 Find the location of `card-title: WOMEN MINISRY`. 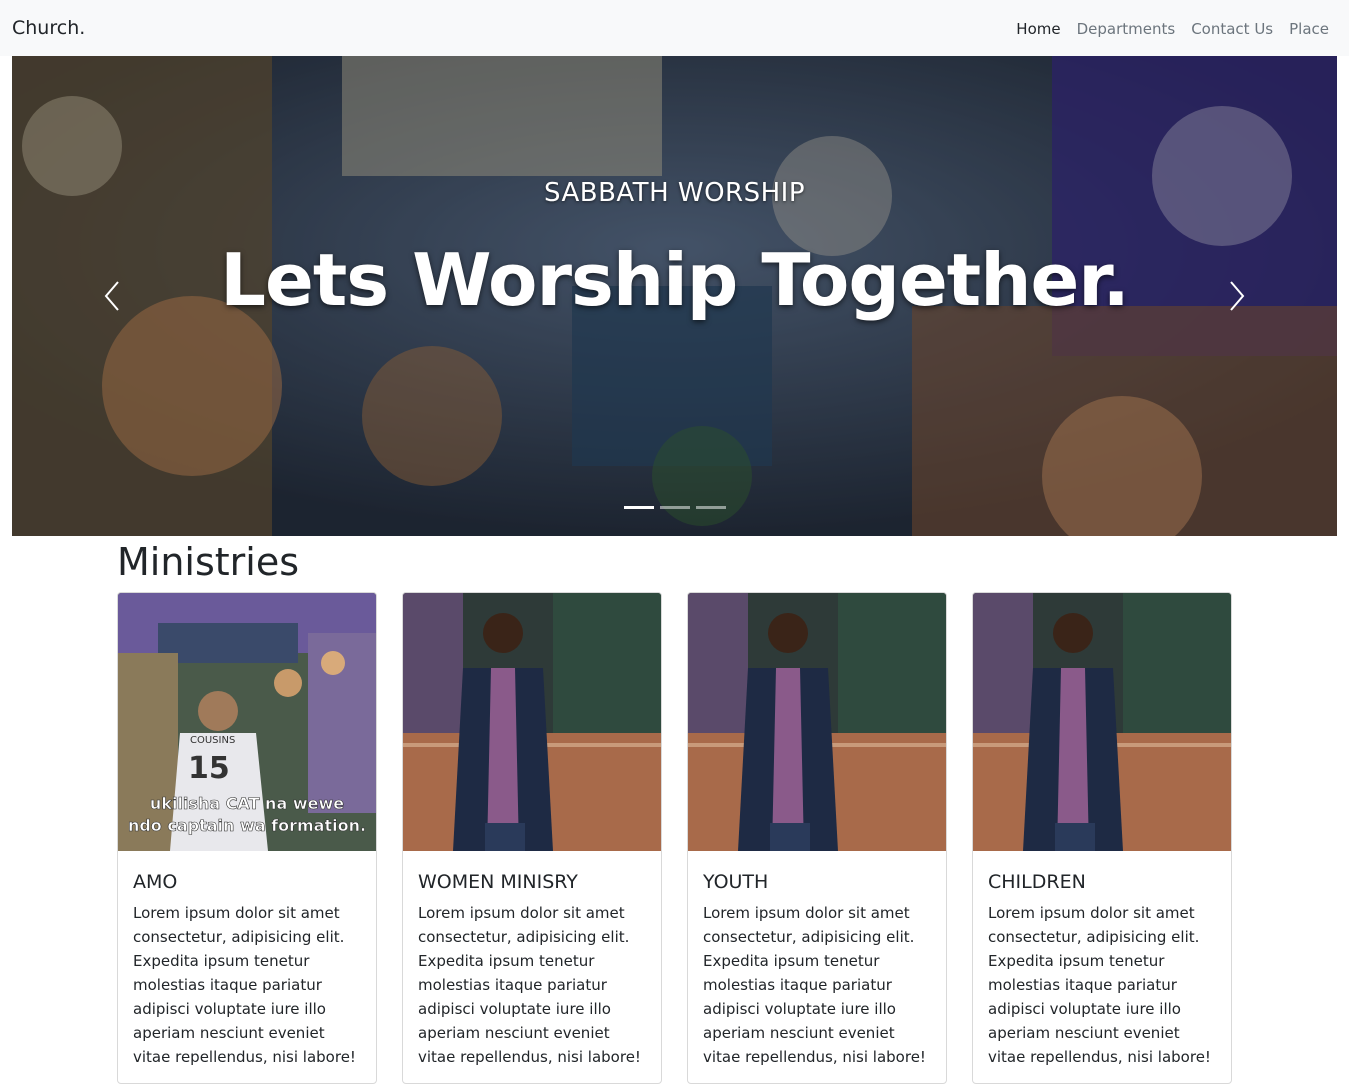

card-title: WOMEN MINISRY is located at coordinates (498, 882).